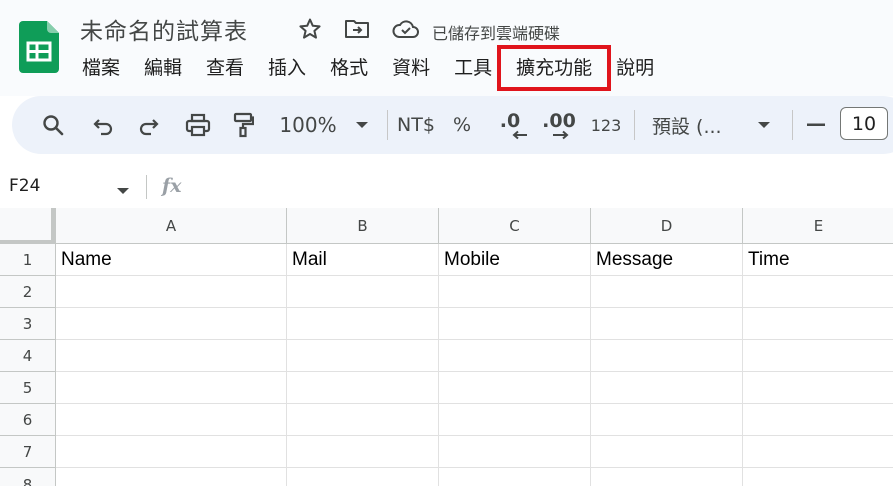  What do you see at coordinates (171, 477) in the screenshot?
I see `cell-a8` at bounding box center [171, 477].